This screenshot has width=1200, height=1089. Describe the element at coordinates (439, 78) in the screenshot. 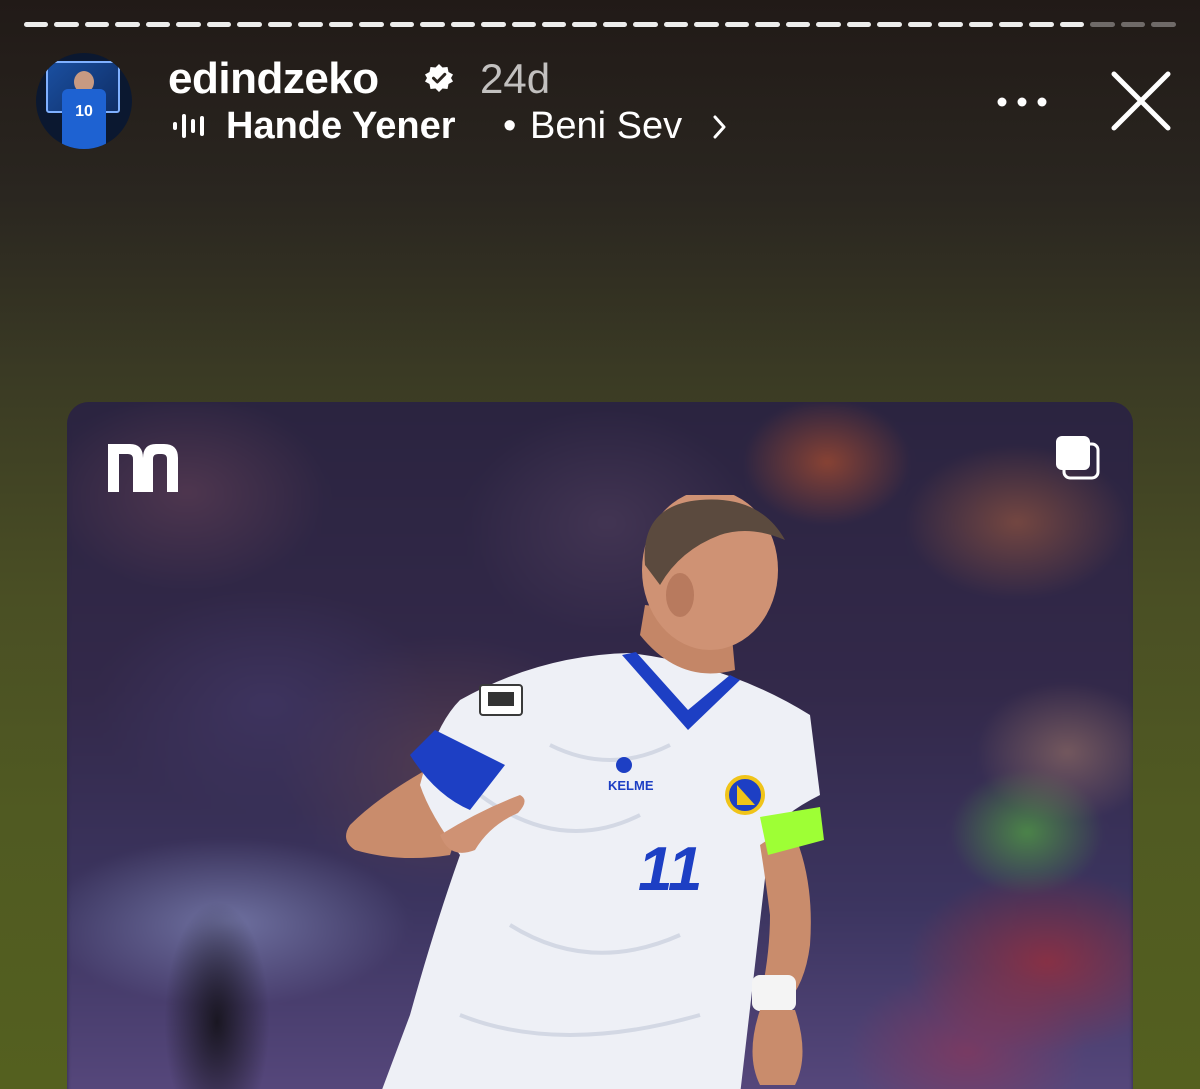

I see `verified-badge-icon` at that location.